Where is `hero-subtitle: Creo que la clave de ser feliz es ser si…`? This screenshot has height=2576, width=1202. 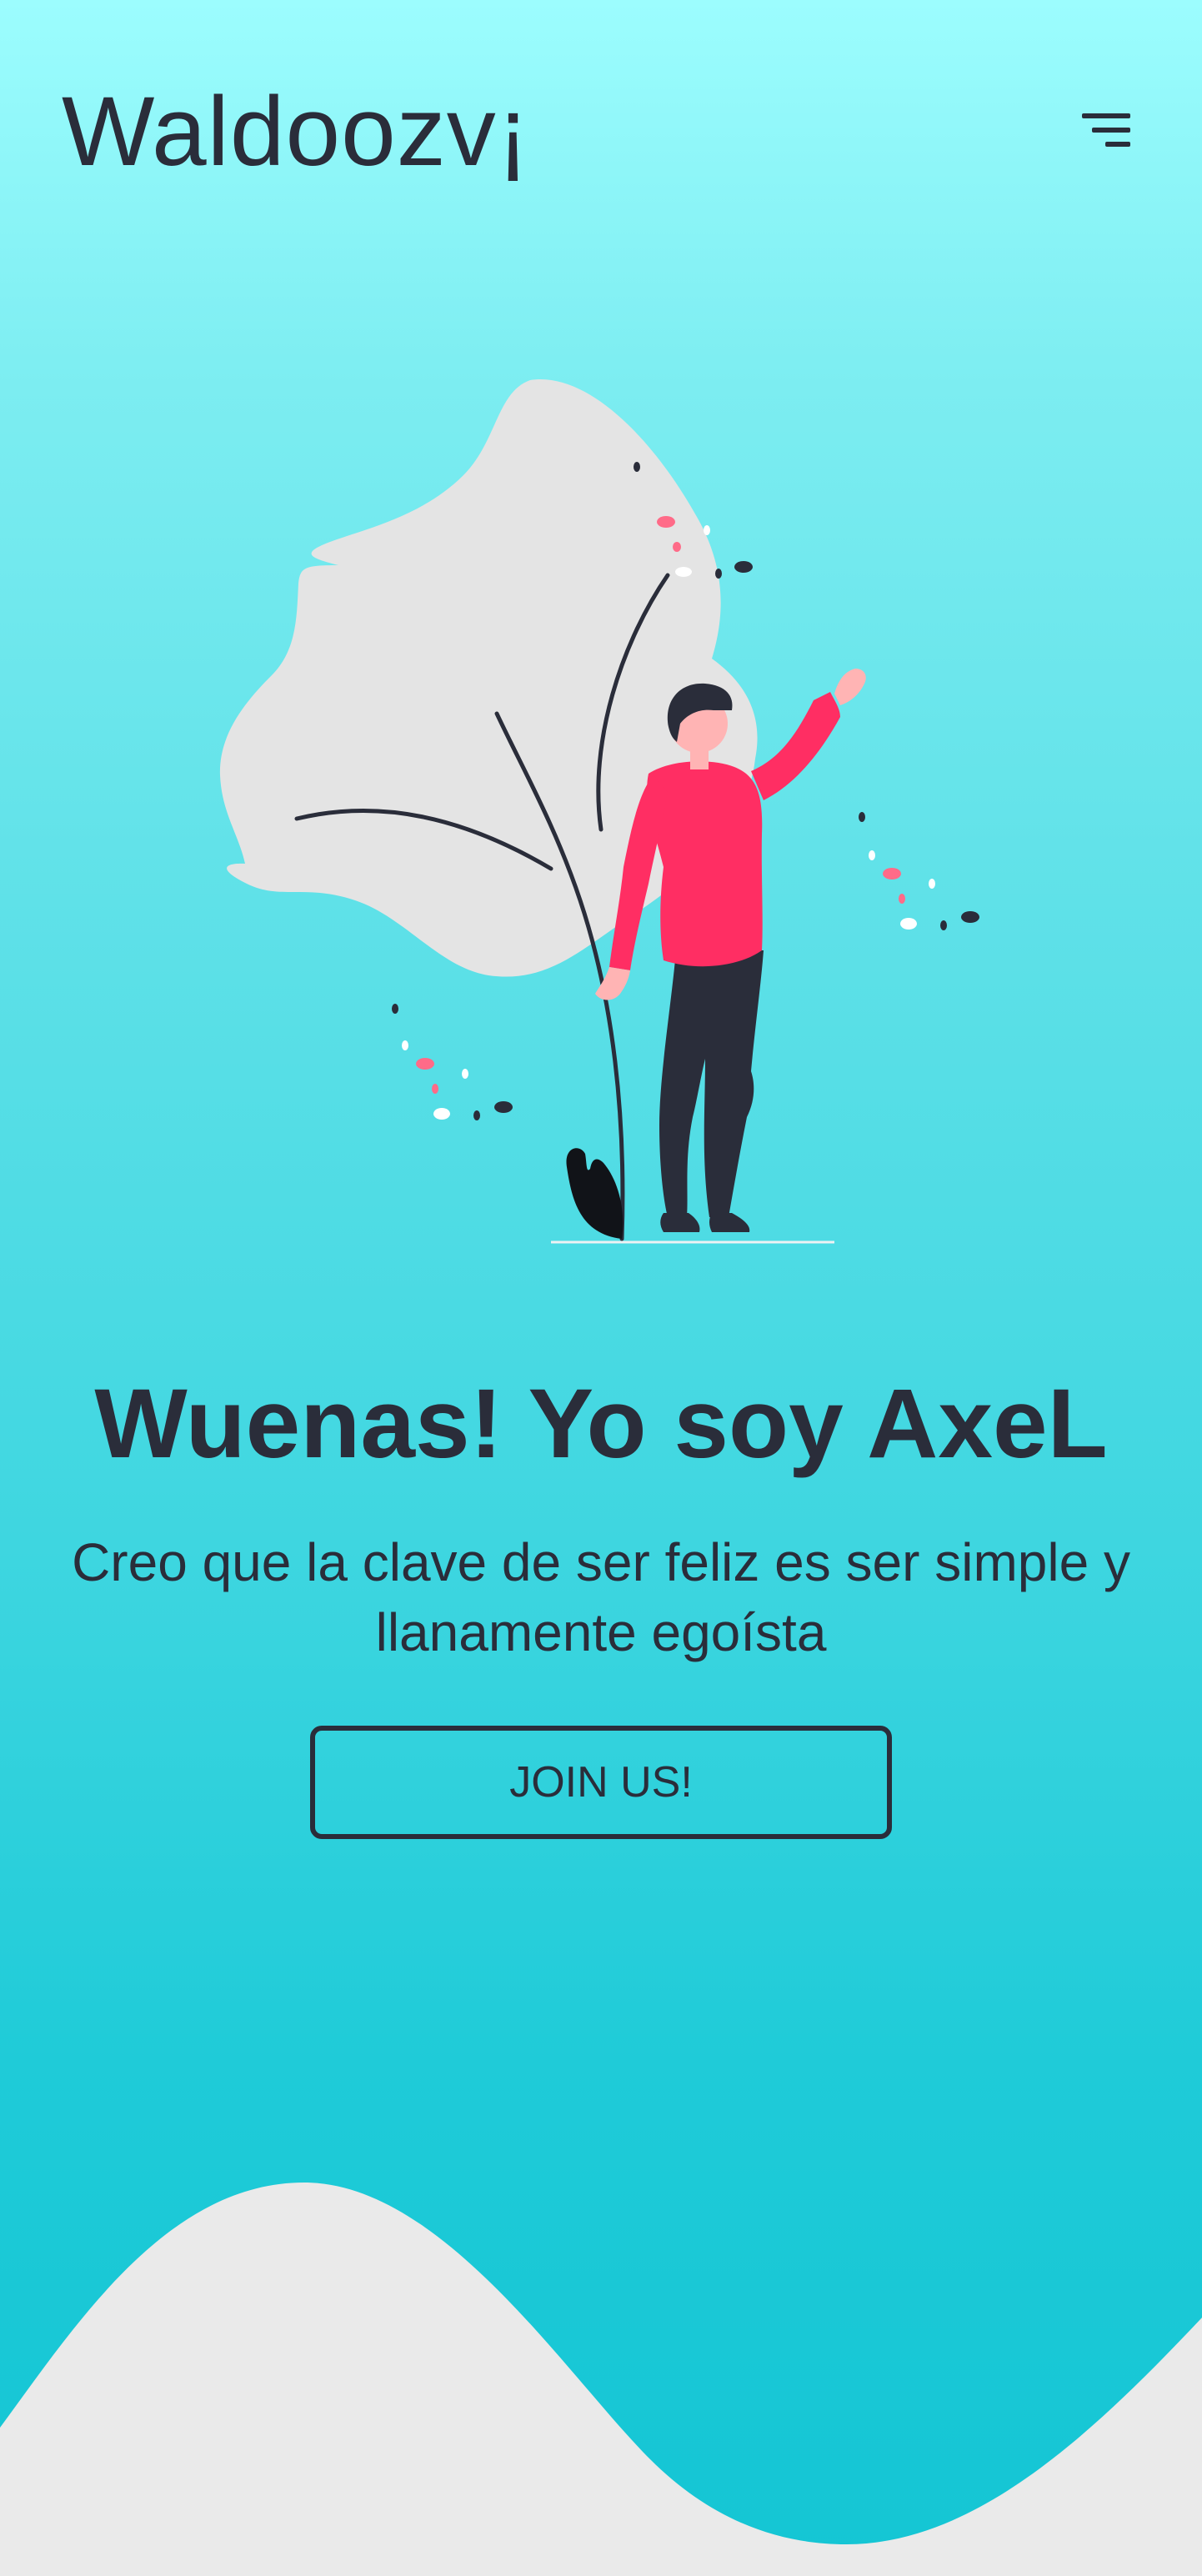
hero-subtitle: Creo que la clave de ser feliz es ser si… is located at coordinates (601, 1597).